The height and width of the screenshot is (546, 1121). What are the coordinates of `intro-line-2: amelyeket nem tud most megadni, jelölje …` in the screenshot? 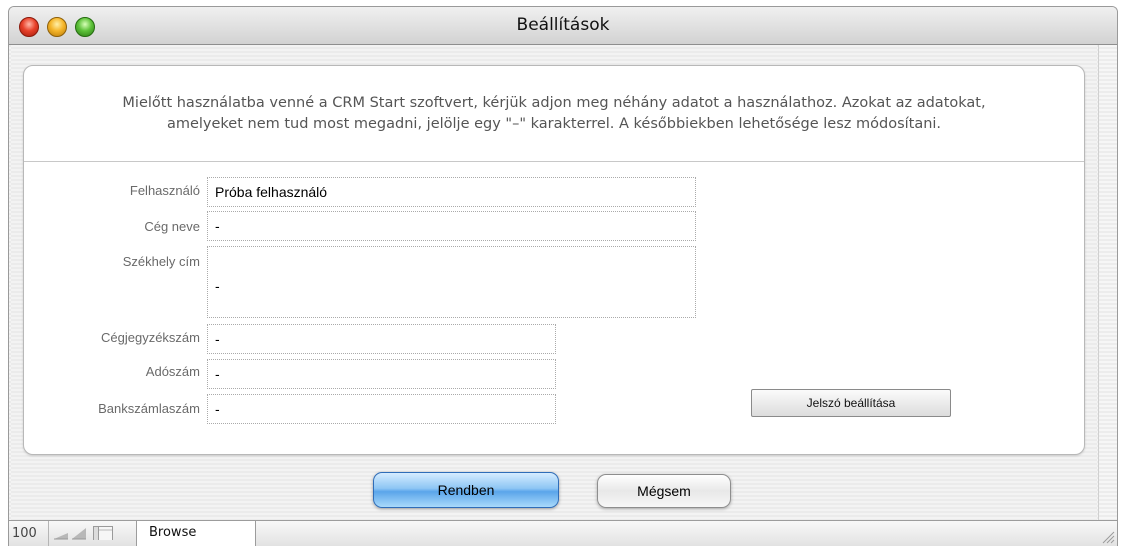 It's located at (554, 124).